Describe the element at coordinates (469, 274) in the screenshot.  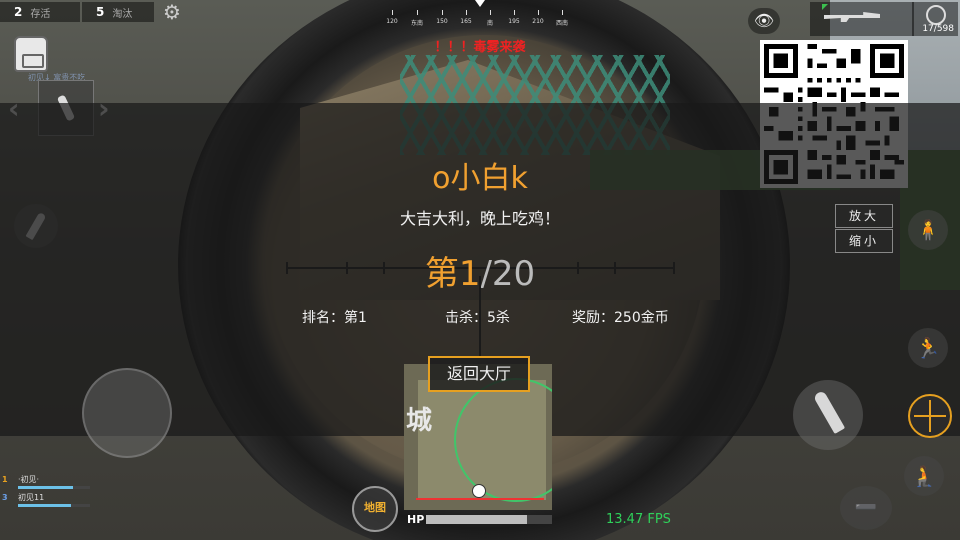
I see `rank-number: 1` at that location.